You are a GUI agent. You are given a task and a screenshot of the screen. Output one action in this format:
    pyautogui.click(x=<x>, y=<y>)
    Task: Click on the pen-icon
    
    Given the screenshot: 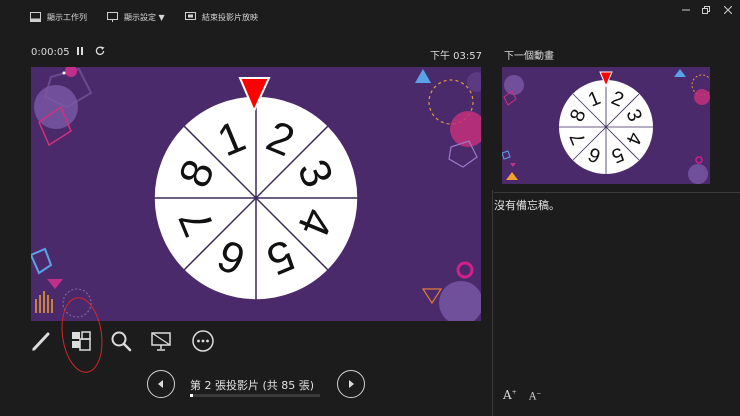 What is the action you would take?
    pyautogui.click(x=41, y=341)
    